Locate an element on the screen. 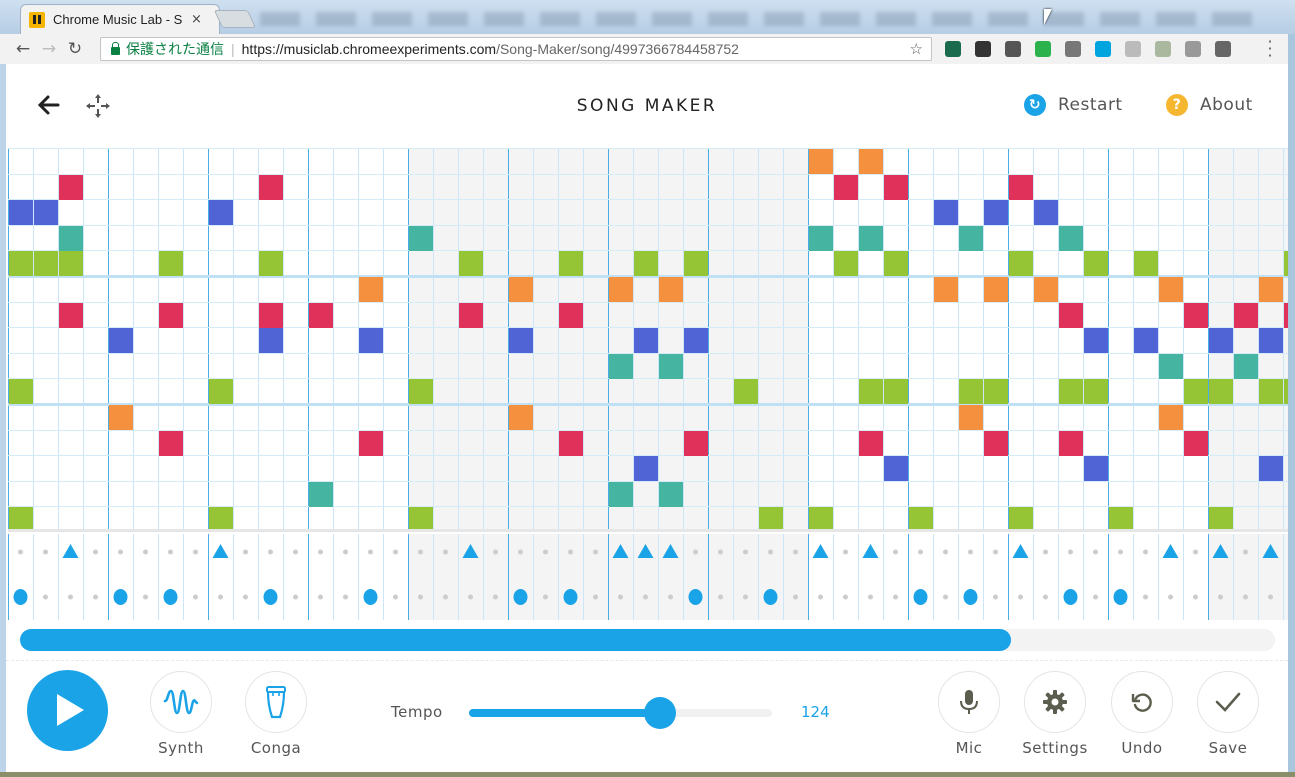 This screenshot has height=777, width=1295. tab-close-icon: × is located at coordinates (196, 19).